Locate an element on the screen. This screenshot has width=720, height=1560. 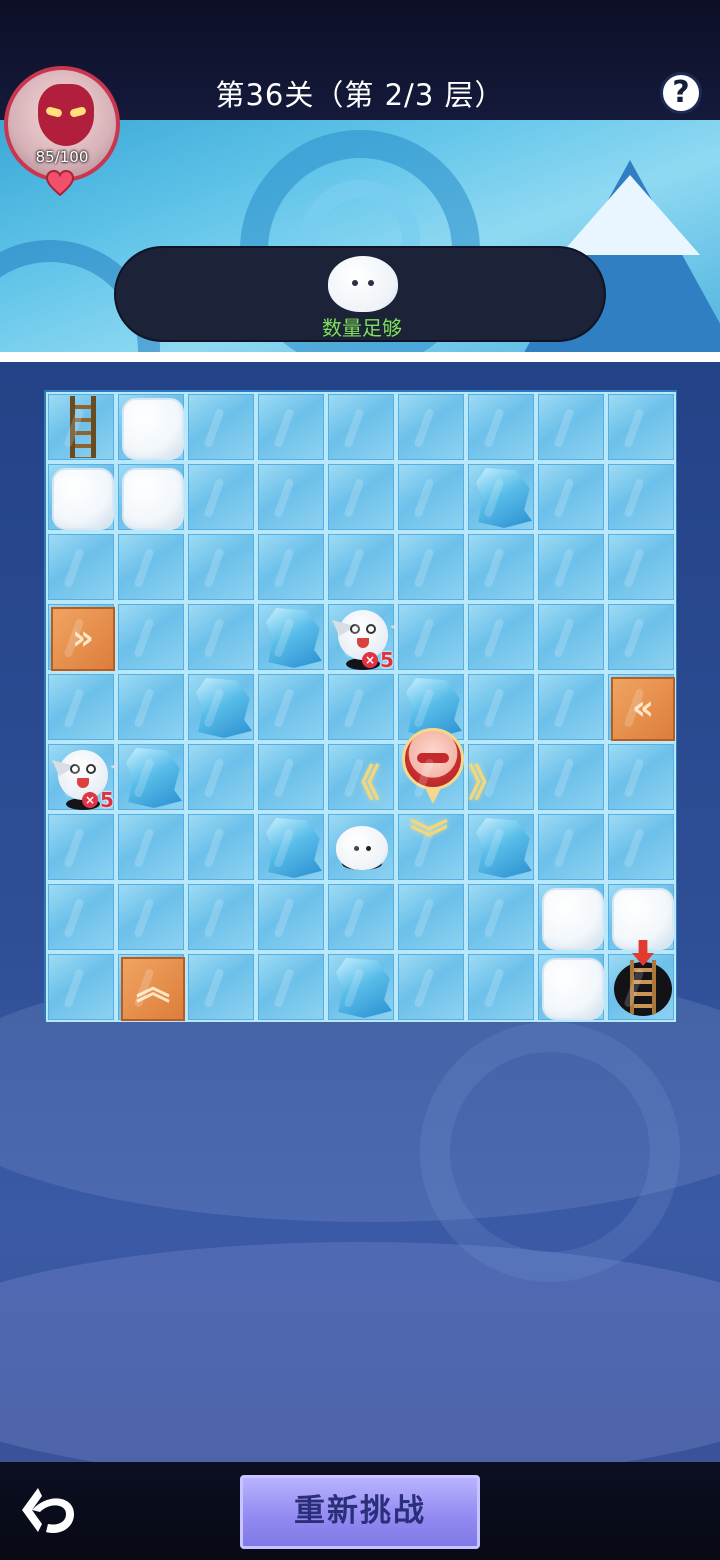
board-cell: « is located at coordinates (641, 707).